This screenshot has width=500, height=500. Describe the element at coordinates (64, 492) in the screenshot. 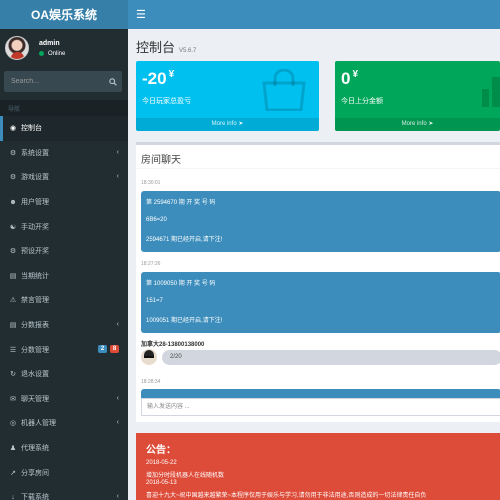

I see `sidebar-item-16: ↓ 下载系统 ‹` at that location.